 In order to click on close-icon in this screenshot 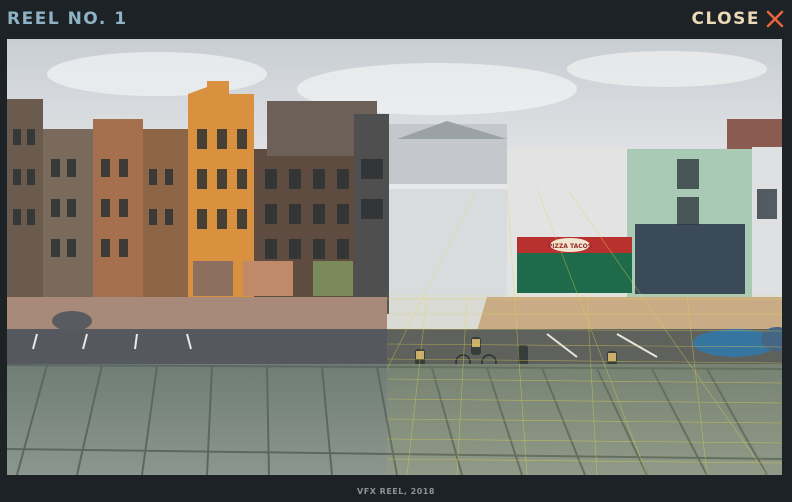, I will do `click(775, 19)`.